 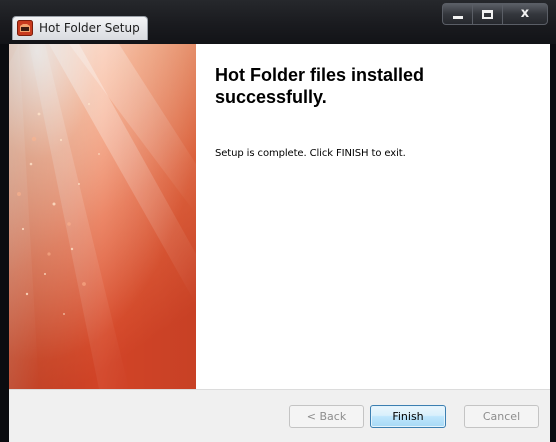 What do you see at coordinates (326, 416) in the screenshot?
I see `back-button: < Back` at bounding box center [326, 416].